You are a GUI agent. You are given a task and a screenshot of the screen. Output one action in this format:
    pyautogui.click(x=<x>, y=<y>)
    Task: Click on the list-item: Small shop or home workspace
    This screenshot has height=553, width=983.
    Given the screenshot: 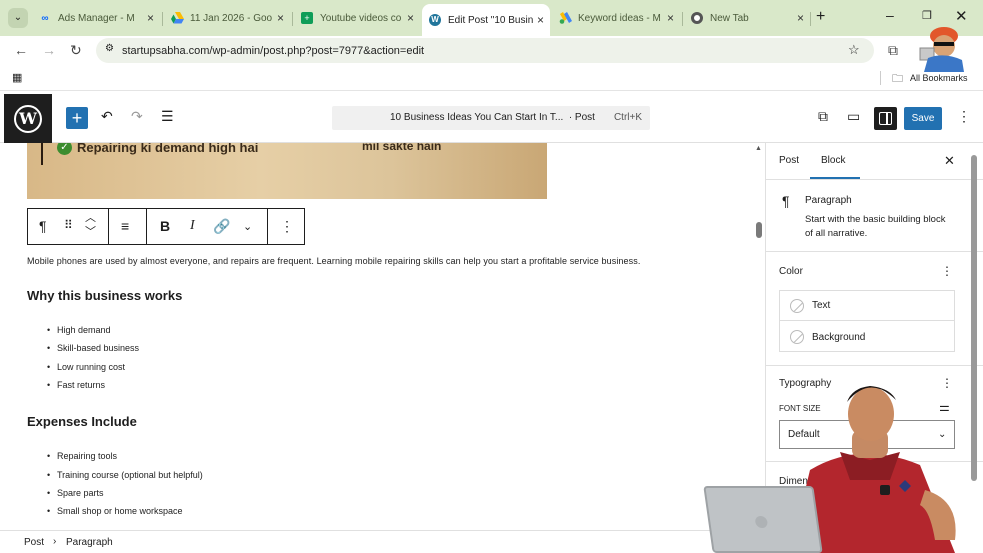 What is the action you would take?
    pyautogui.click(x=115, y=511)
    